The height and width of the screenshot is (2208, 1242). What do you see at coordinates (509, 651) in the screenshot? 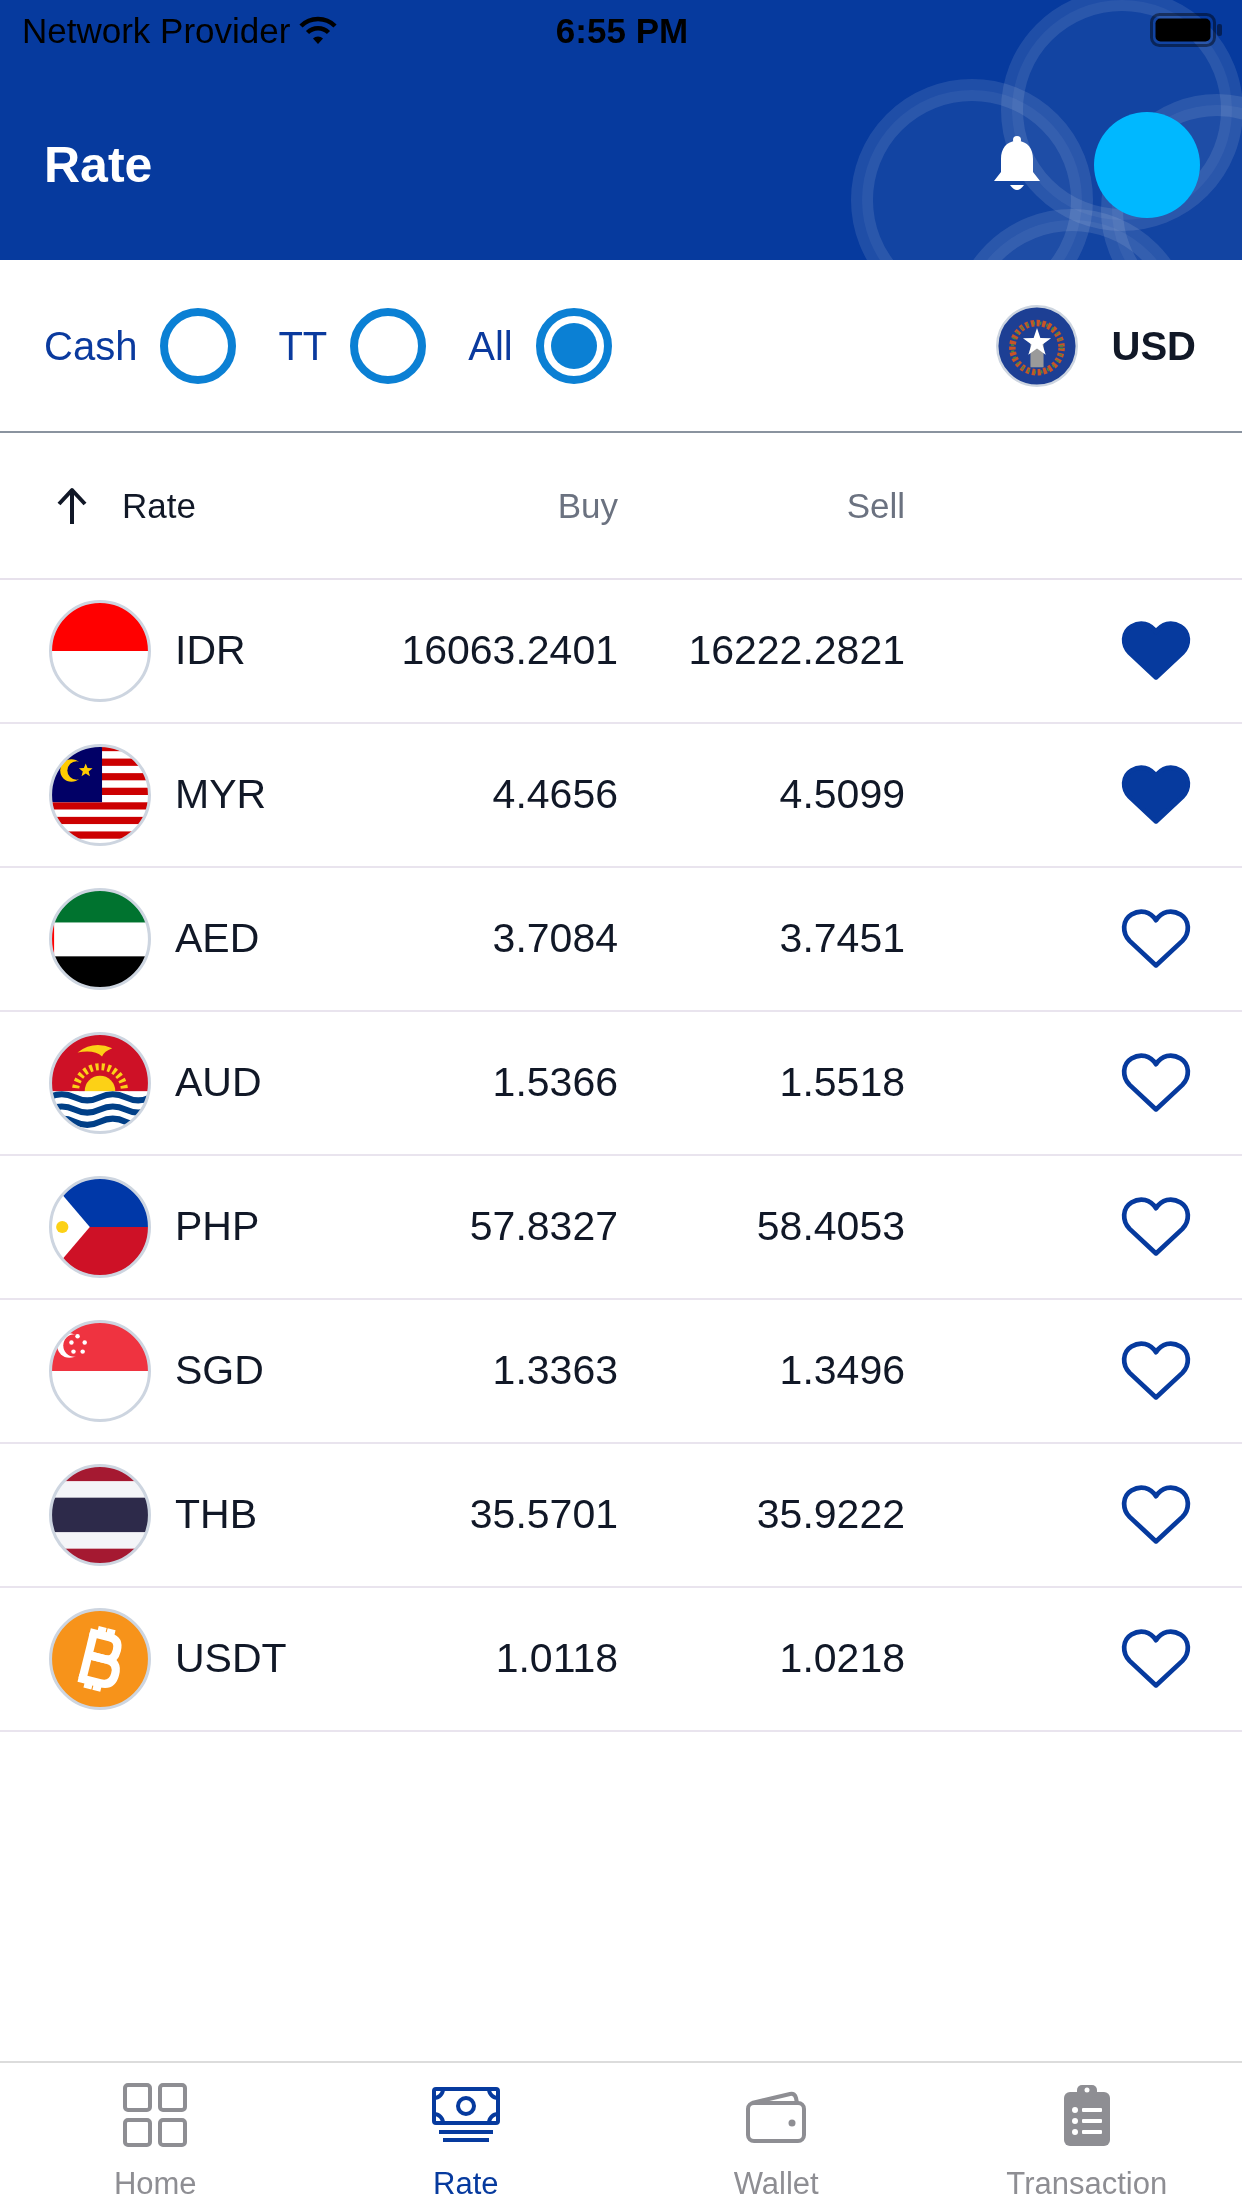
I see `buy-rate: 16063.2401` at bounding box center [509, 651].